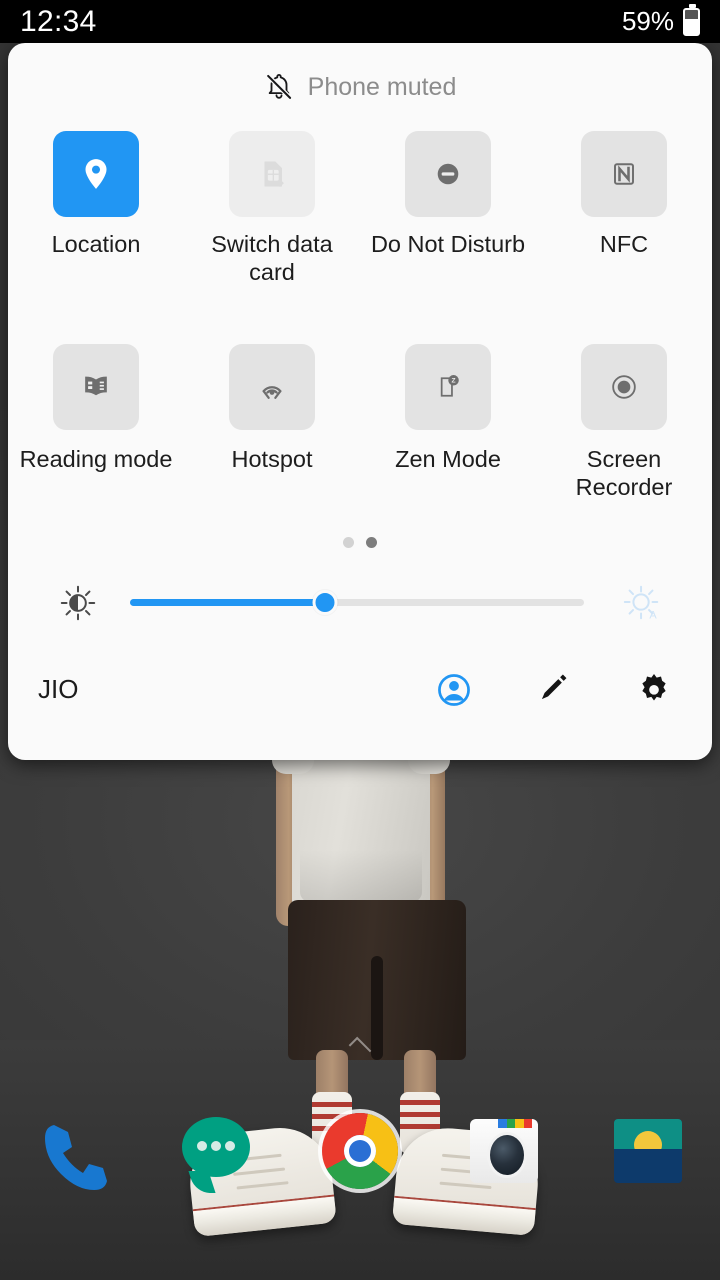 The width and height of the screenshot is (720, 1280). Describe the element at coordinates (96, 244) in the screenshot. I see `qs-tile-label: Location` at that location.